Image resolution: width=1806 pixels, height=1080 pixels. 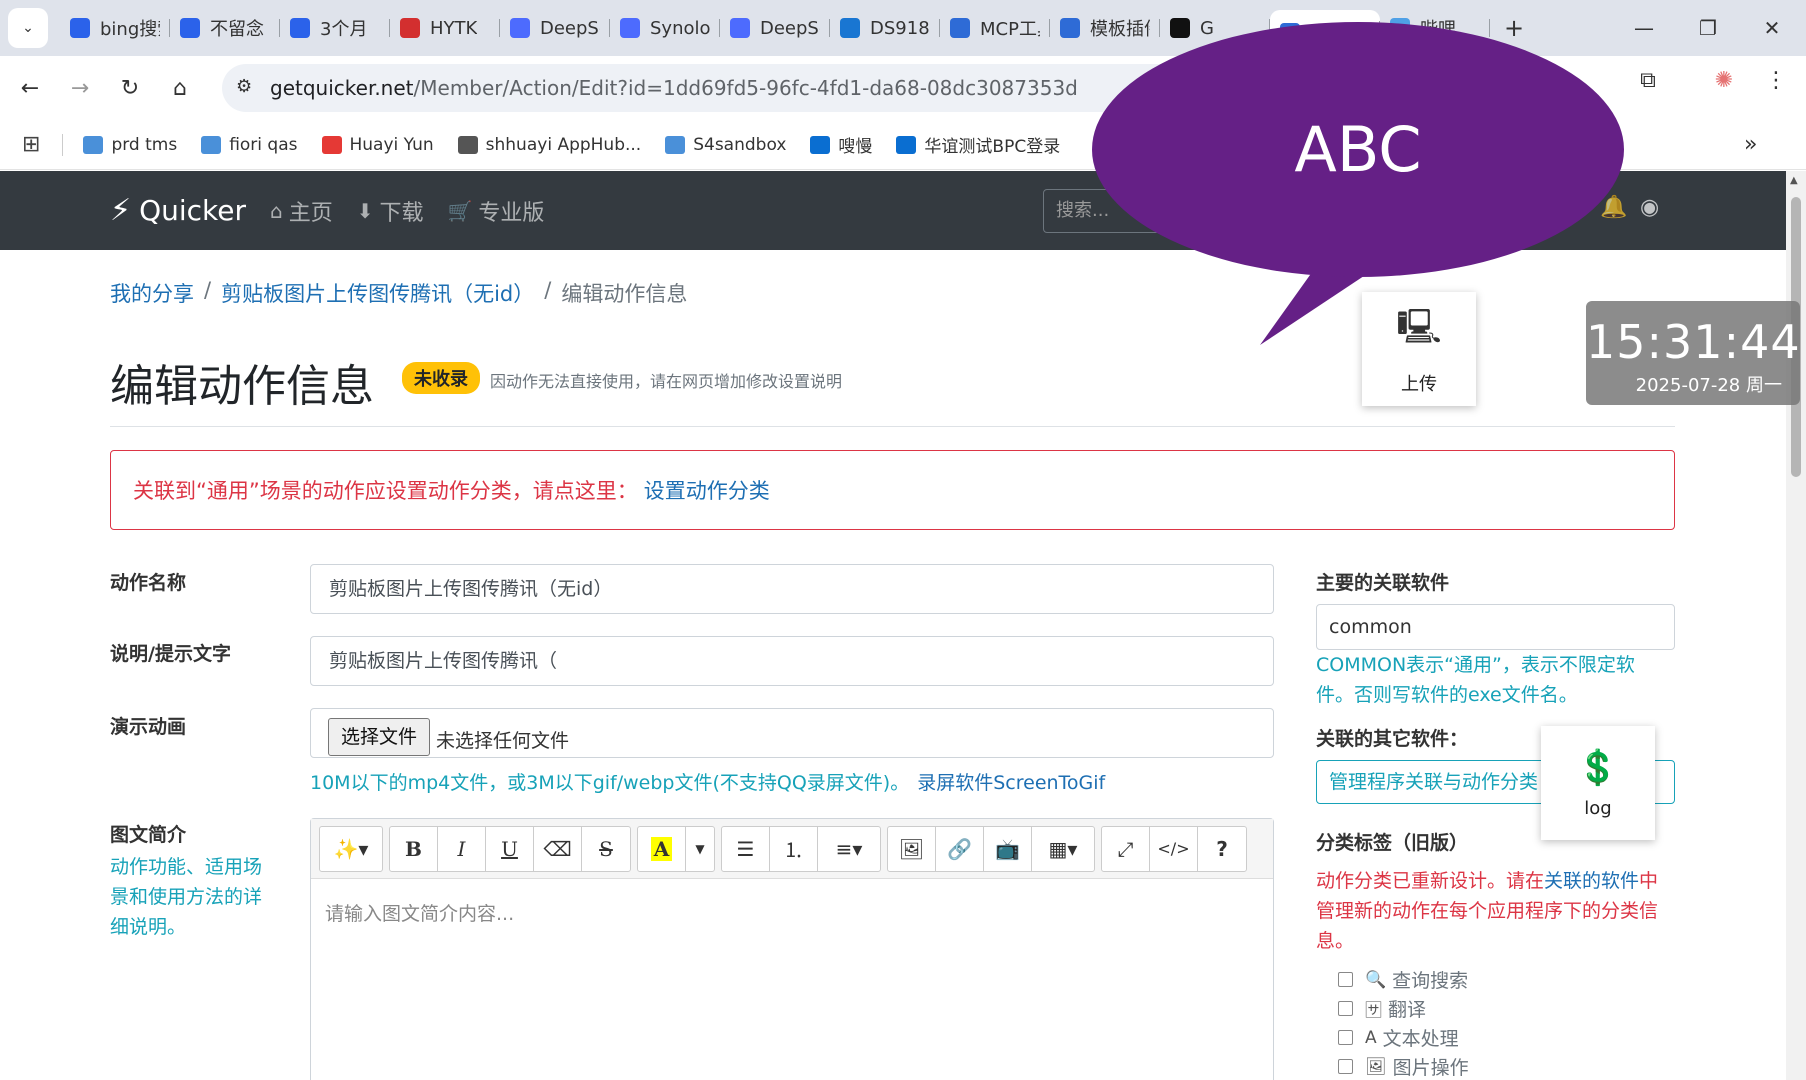 What do you see at coordinates (892, 490) in the screenshot?
I see `category-alert: 关联到“通用”场景的动作应设置动作分类，请点这里： 设置动作分类` at bounding box center [892, 490].